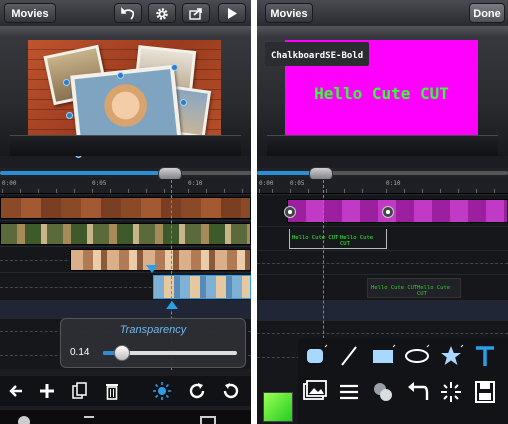 Image resolution: width=508 pixels, height=424 pixels. What do you see at coordinates (202, 287) in the screenshot?
I see `selected-photo-clip` at bounding box center [202, 287].